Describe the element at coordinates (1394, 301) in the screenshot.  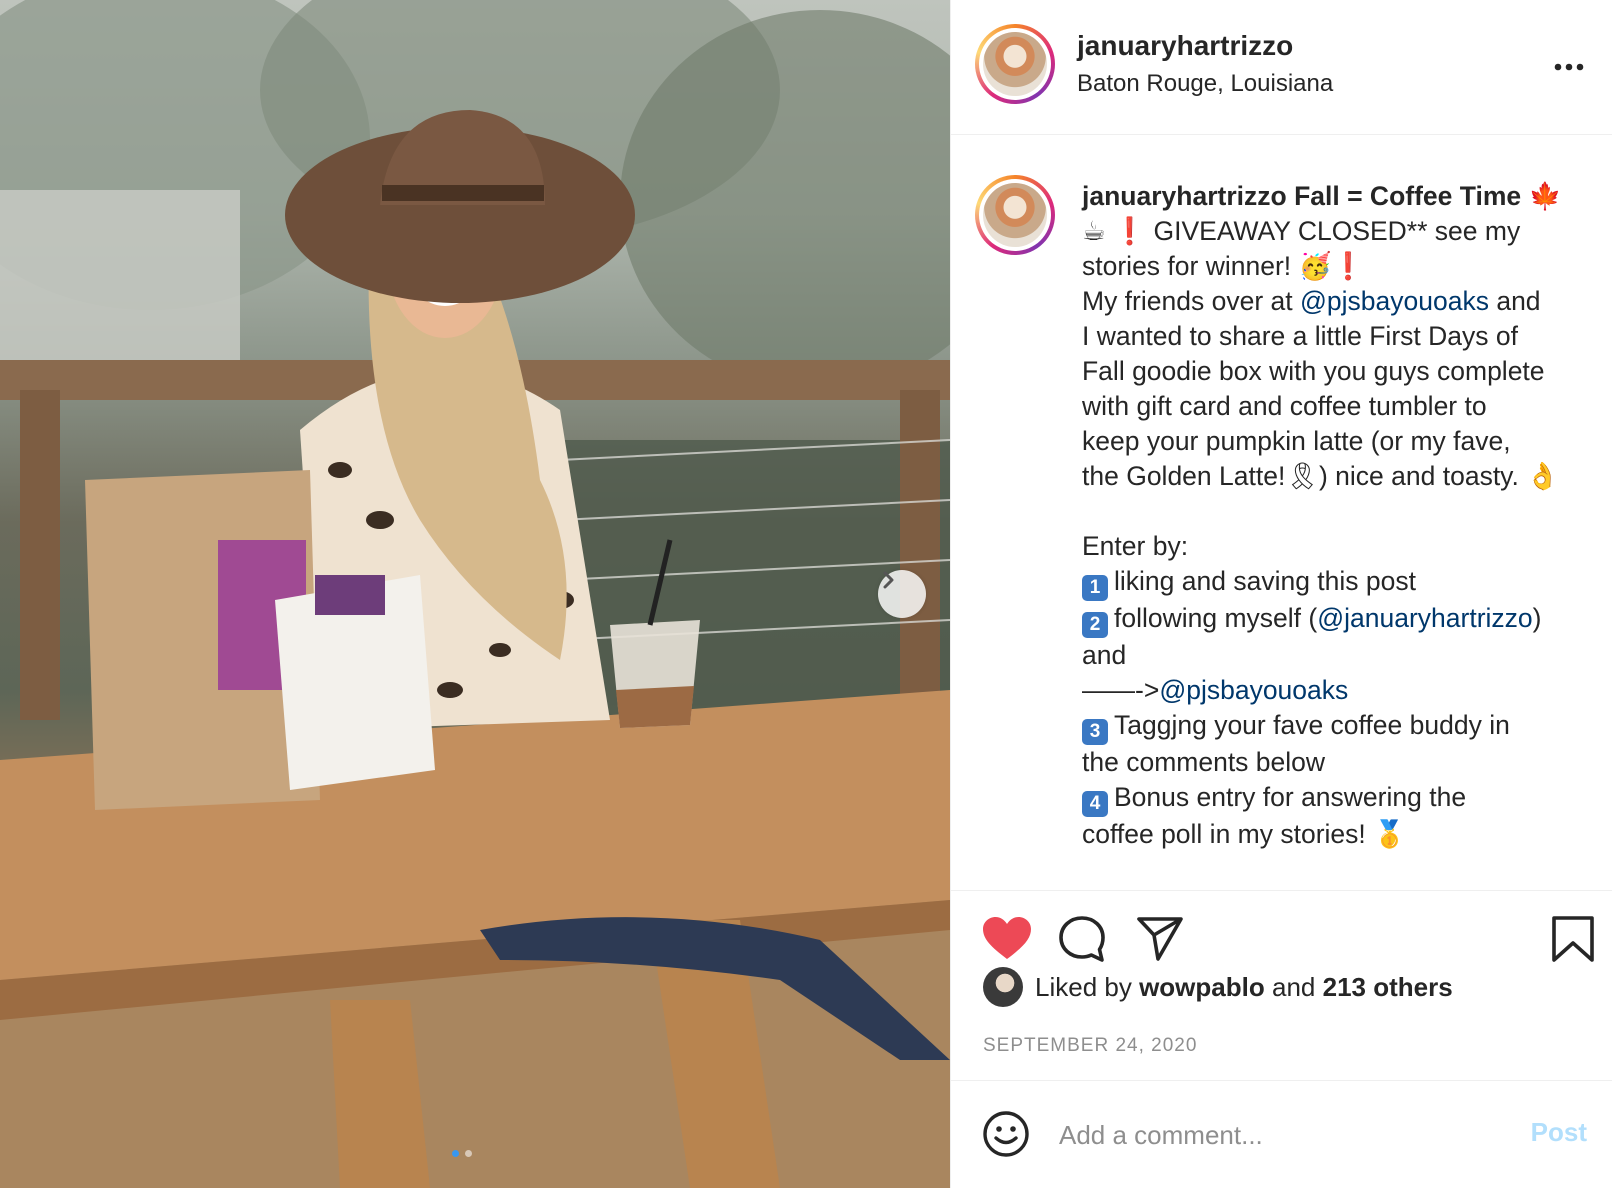
I see `mention-pjsbayouoaks: @pjsbayouoaks` at that location.